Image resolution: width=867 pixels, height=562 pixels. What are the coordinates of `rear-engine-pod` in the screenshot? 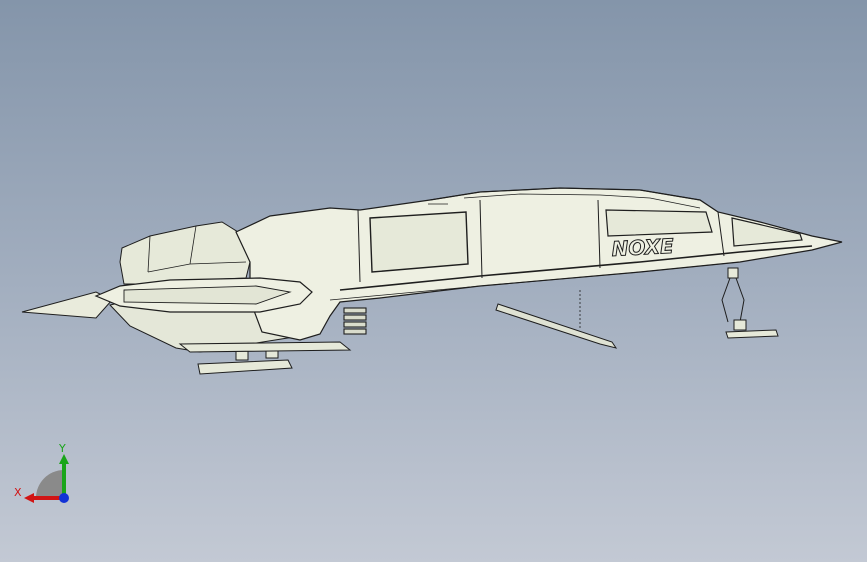 It's located at (185, 253).